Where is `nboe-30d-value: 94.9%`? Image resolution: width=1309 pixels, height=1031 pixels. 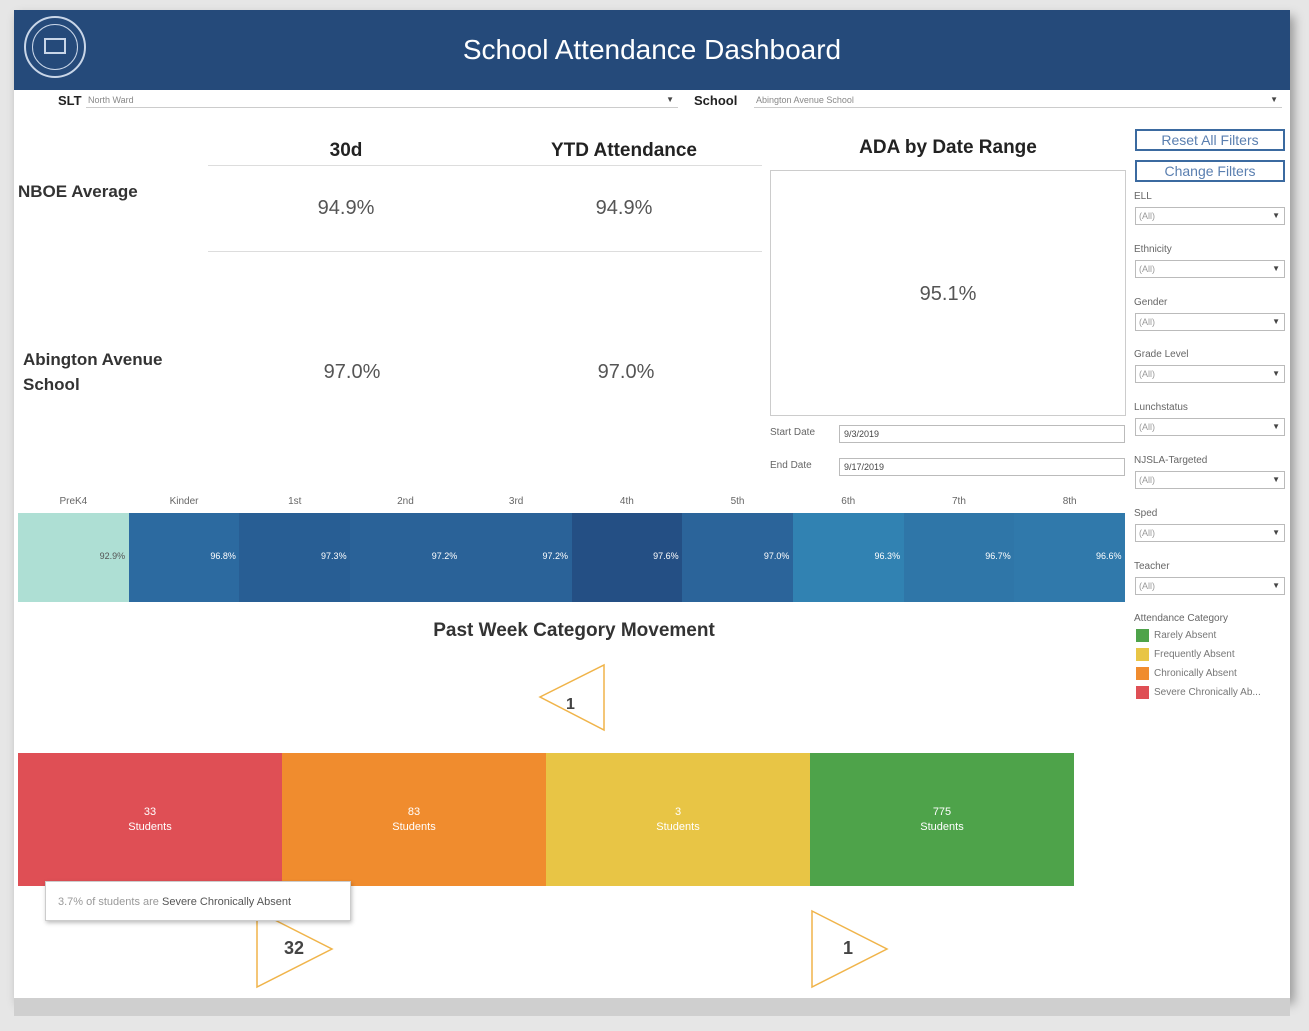
nboe-30d-value: 94.9% is located at coordinates (346, 208).